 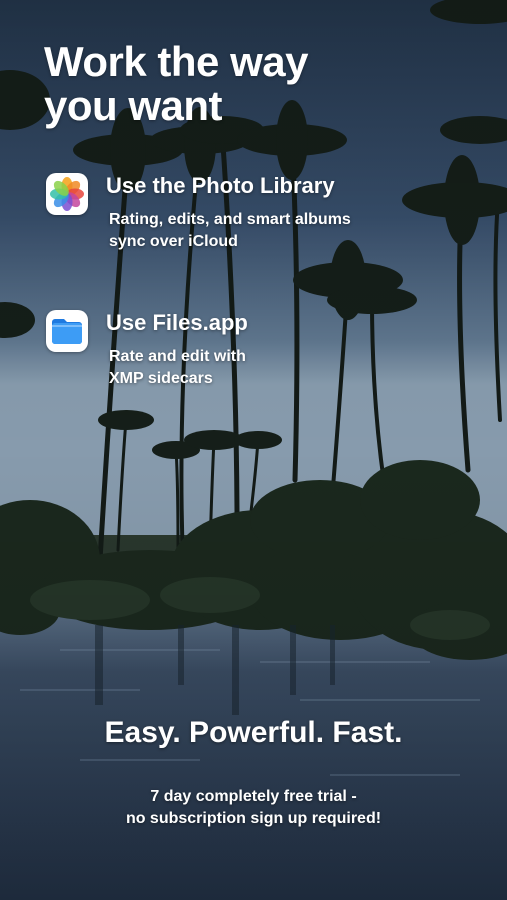 What do you see at coordinates (67, 331) in the screenshot?
I see `files-app-icon` at bounding box center [67, 331].